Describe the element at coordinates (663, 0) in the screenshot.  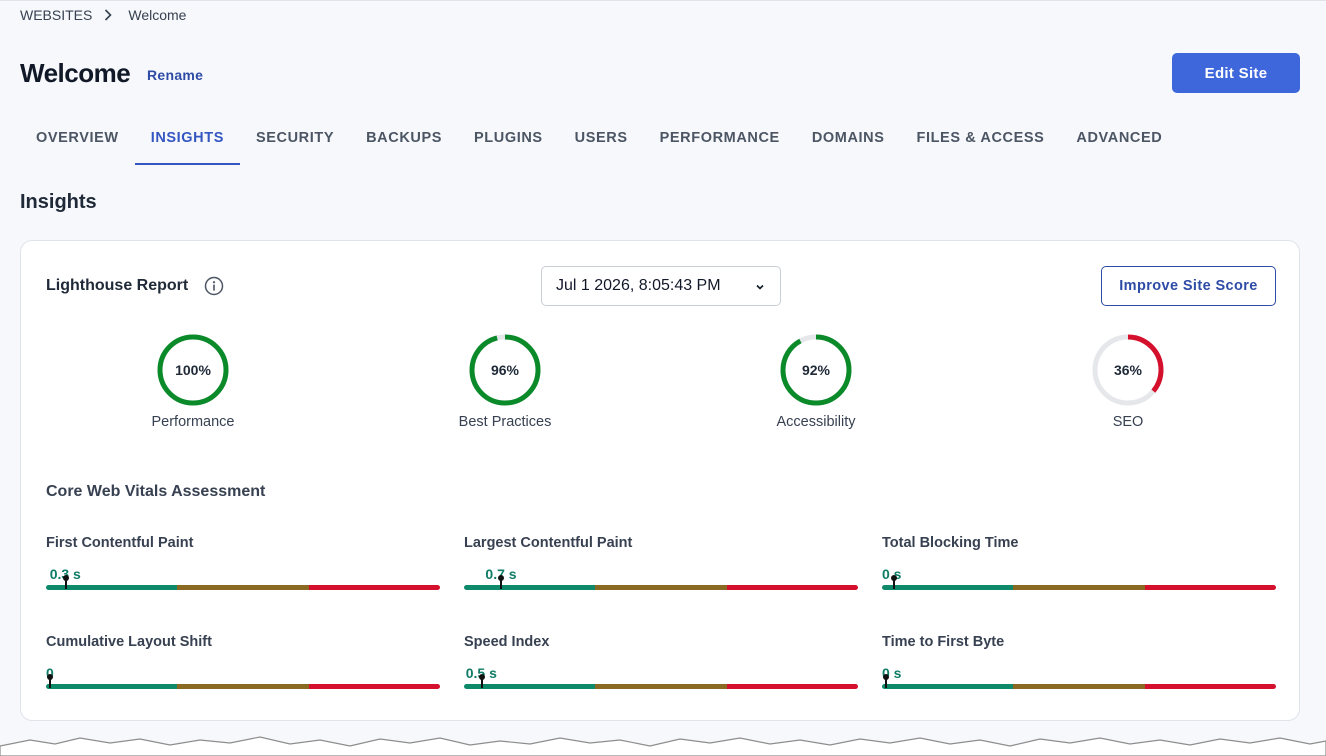
I see `top-border` at that location.